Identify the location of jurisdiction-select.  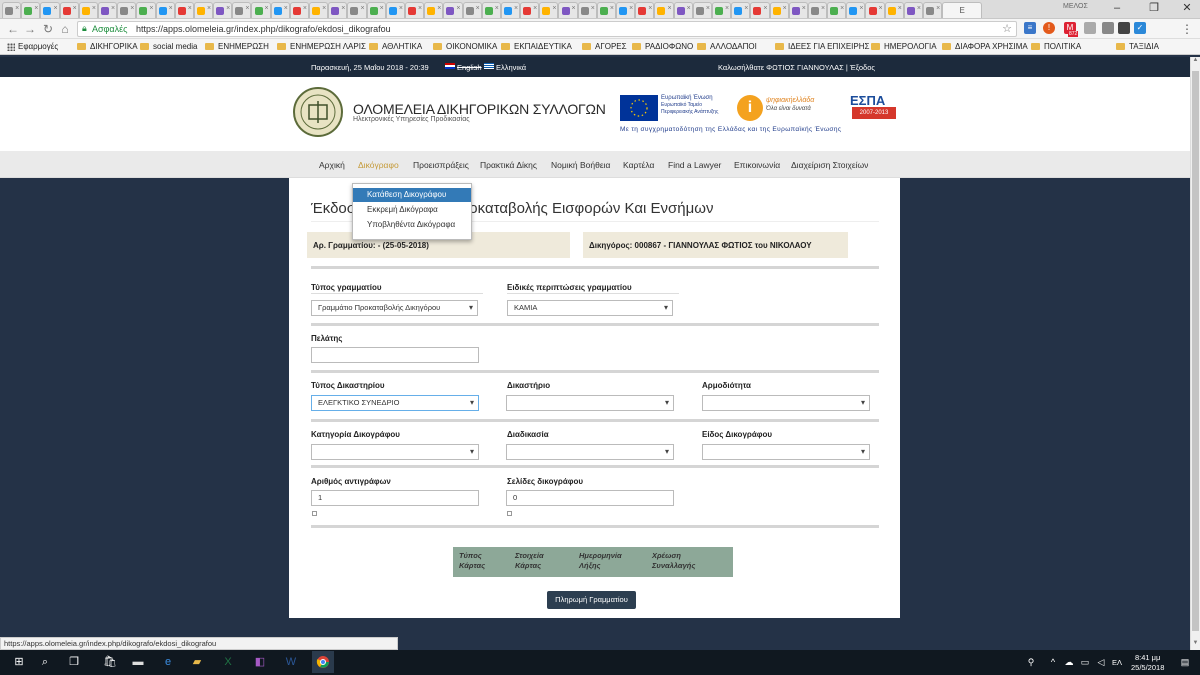
(786, 403).